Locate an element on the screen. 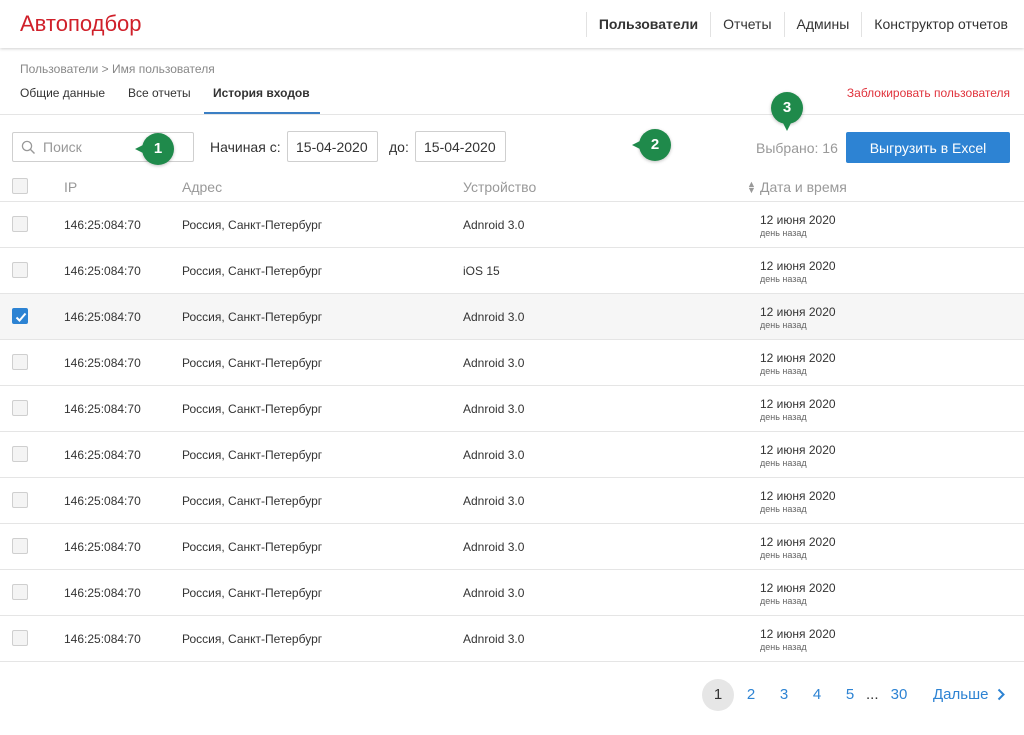 This screenshot has height=735, width=1024. date-to-input is located at coordinates (460, 146).